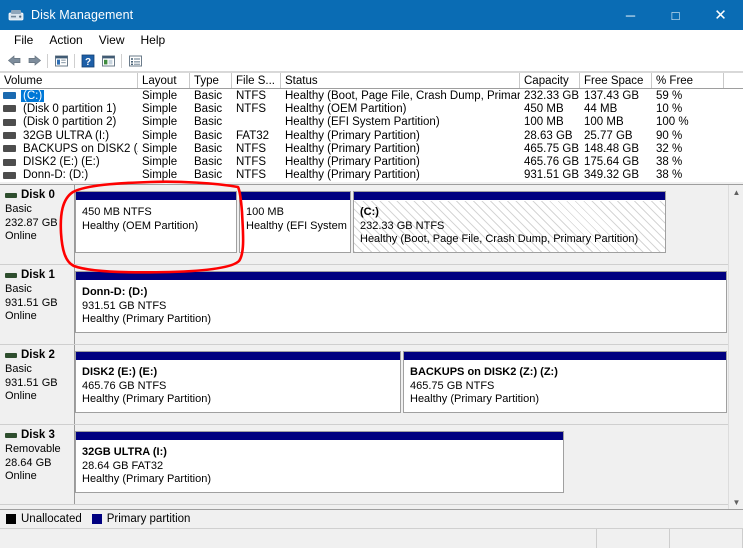 This screenshot has height=548, width=743. I want to click on volume-cell-capacity: 232.33 GB, so click(551, 95).